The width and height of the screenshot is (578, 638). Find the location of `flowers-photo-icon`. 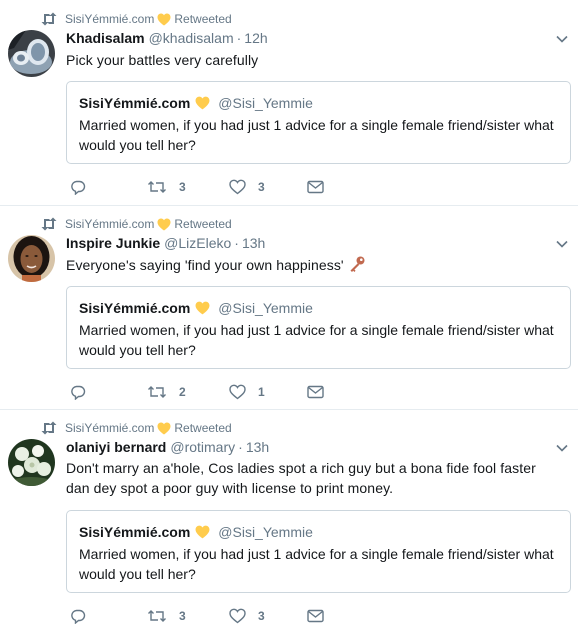

flowers-photo-icon is located at coordinates (31, 462).